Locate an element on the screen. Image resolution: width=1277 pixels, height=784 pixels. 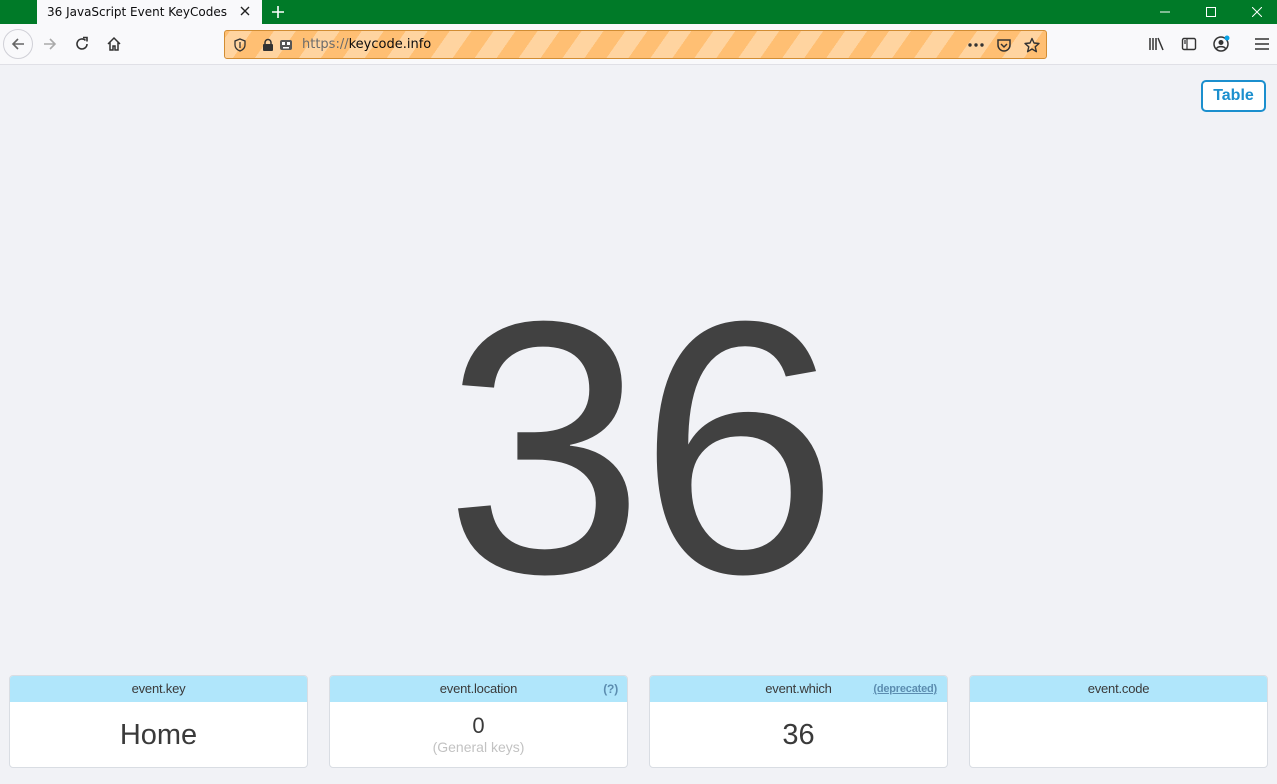
browser-tab: 36 JavaScript Event KeyCodes is located at coordinates (149, 12).